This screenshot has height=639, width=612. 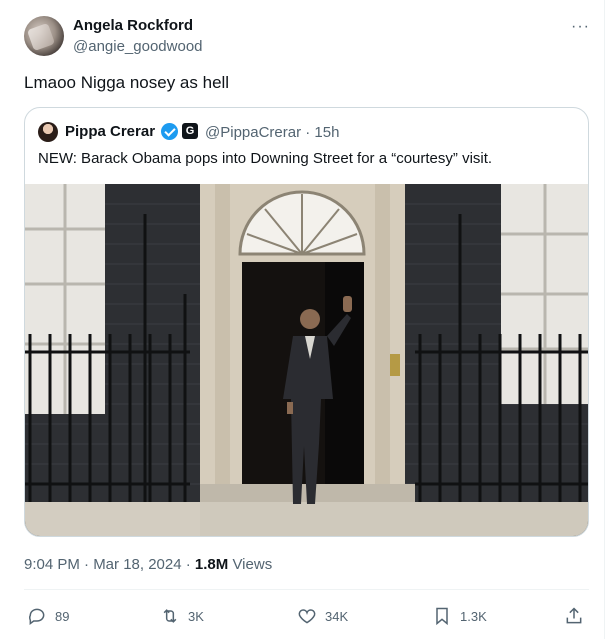 What do you see at coordinates (62, 616) in the screenshot?
I see `reply-count: 89` at bounding box center [62, 616].